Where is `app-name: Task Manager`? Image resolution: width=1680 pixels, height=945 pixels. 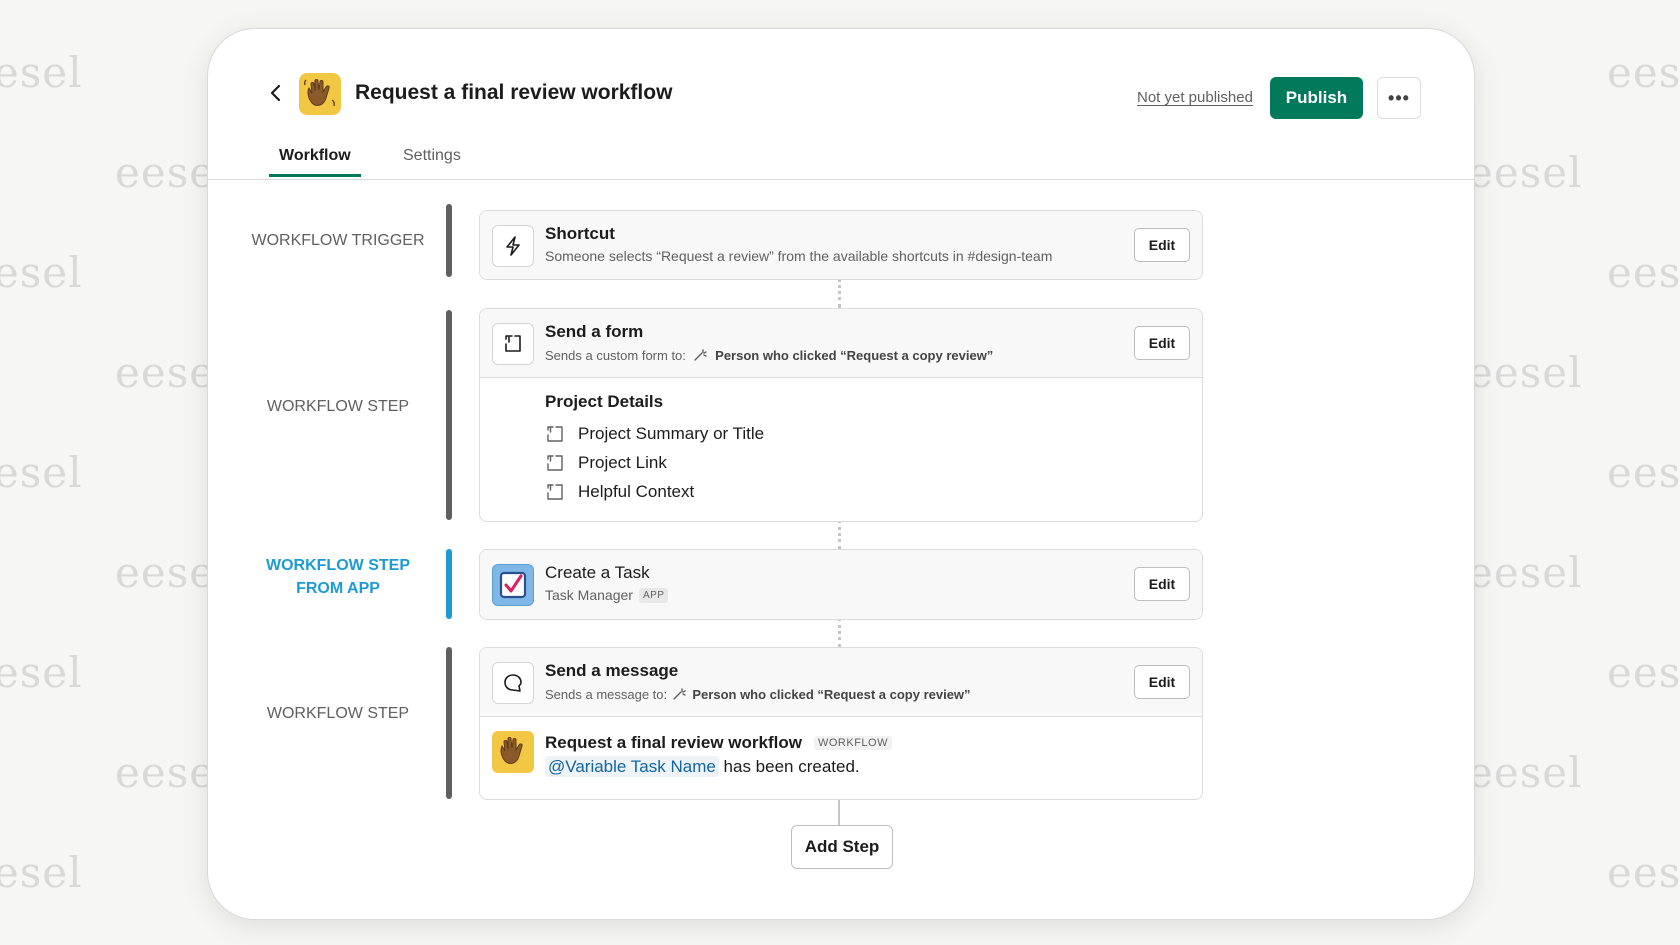 app-name: Task Manager is located at coordinates (589, 595).